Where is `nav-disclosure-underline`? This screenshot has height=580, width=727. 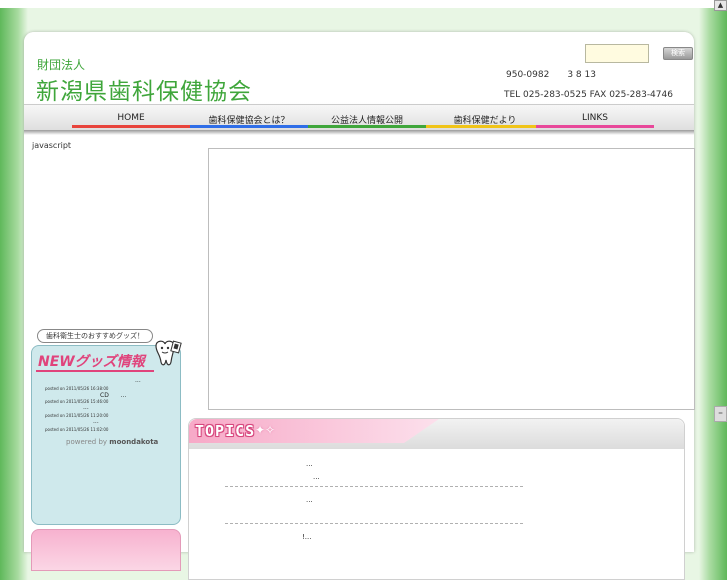 nav-disclosure-underline is located at coordinates (367, 126).